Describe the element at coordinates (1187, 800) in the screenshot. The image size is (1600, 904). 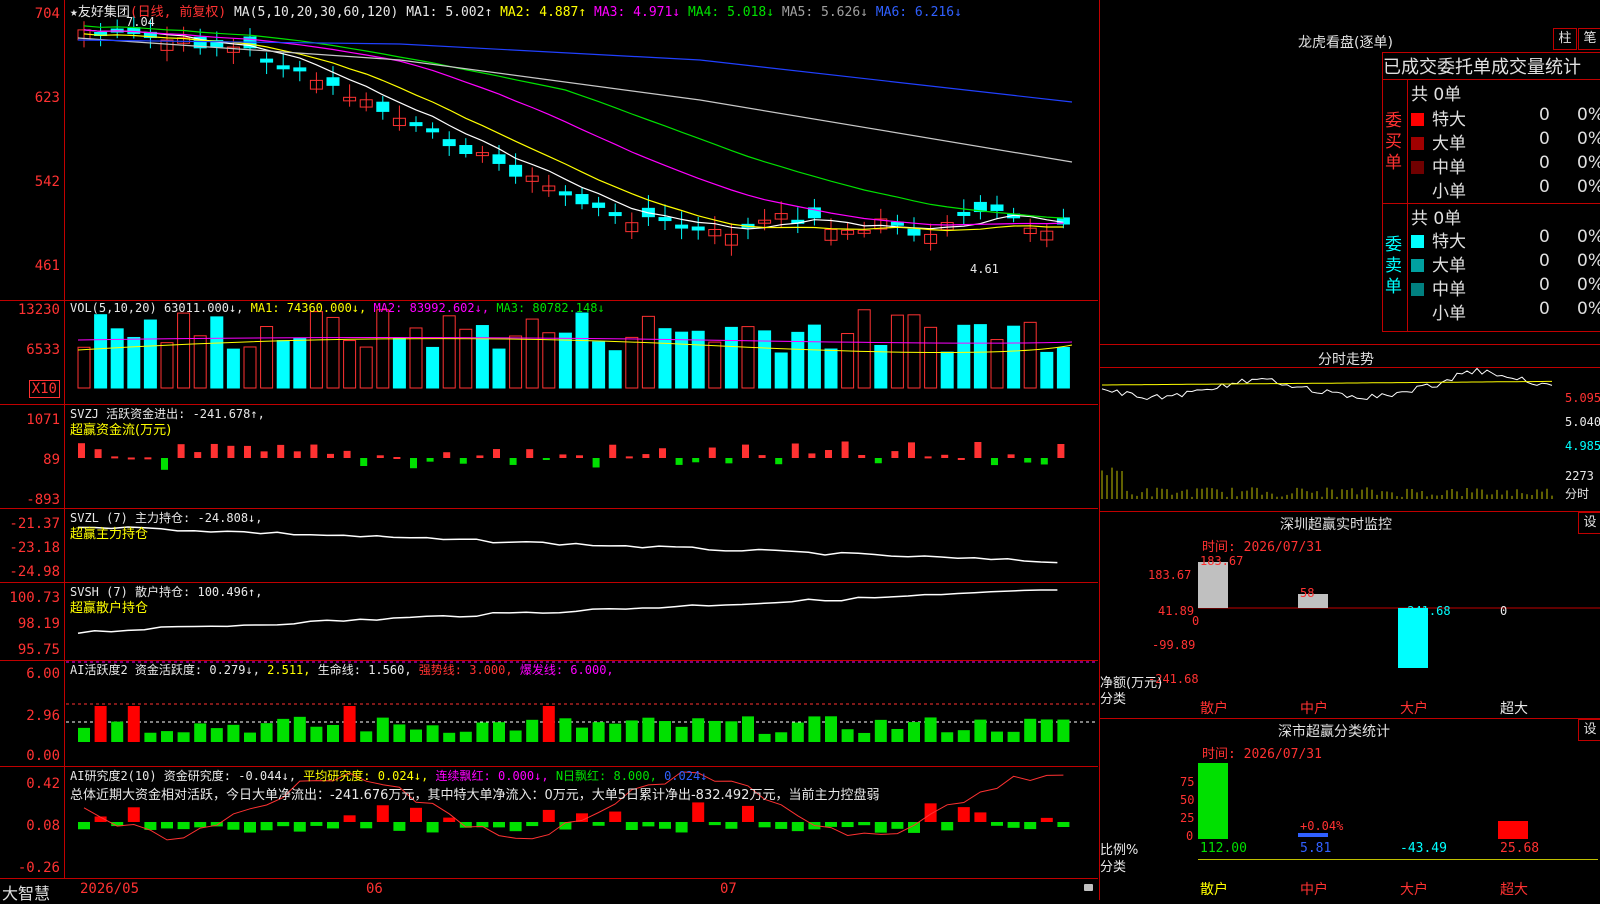
I see `classify-y-tick: 50` at that location.